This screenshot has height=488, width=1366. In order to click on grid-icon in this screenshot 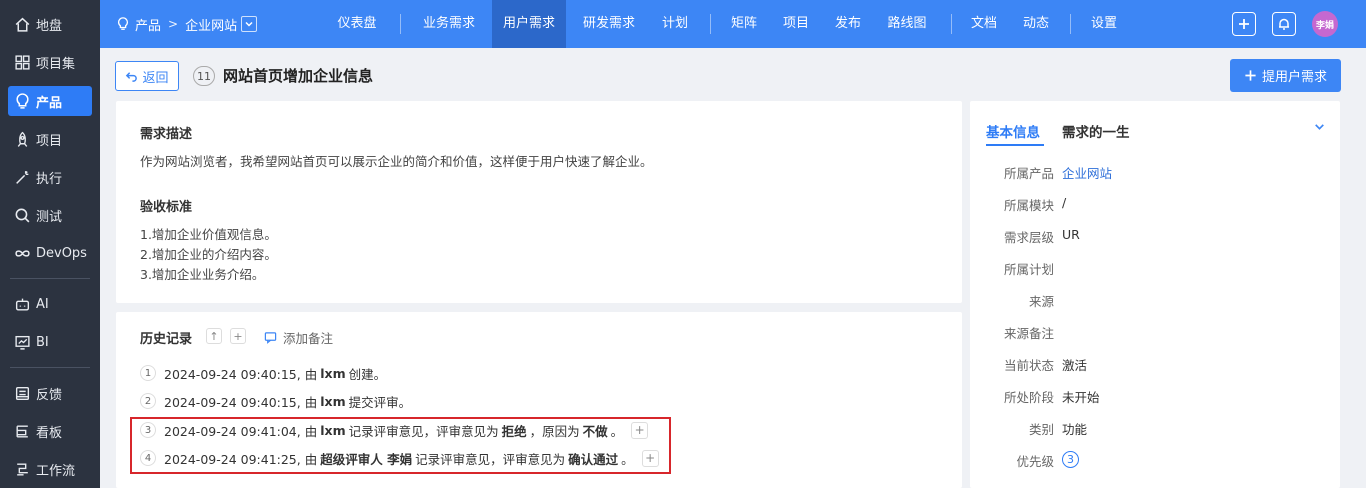, I will do `click(22, 62)`.